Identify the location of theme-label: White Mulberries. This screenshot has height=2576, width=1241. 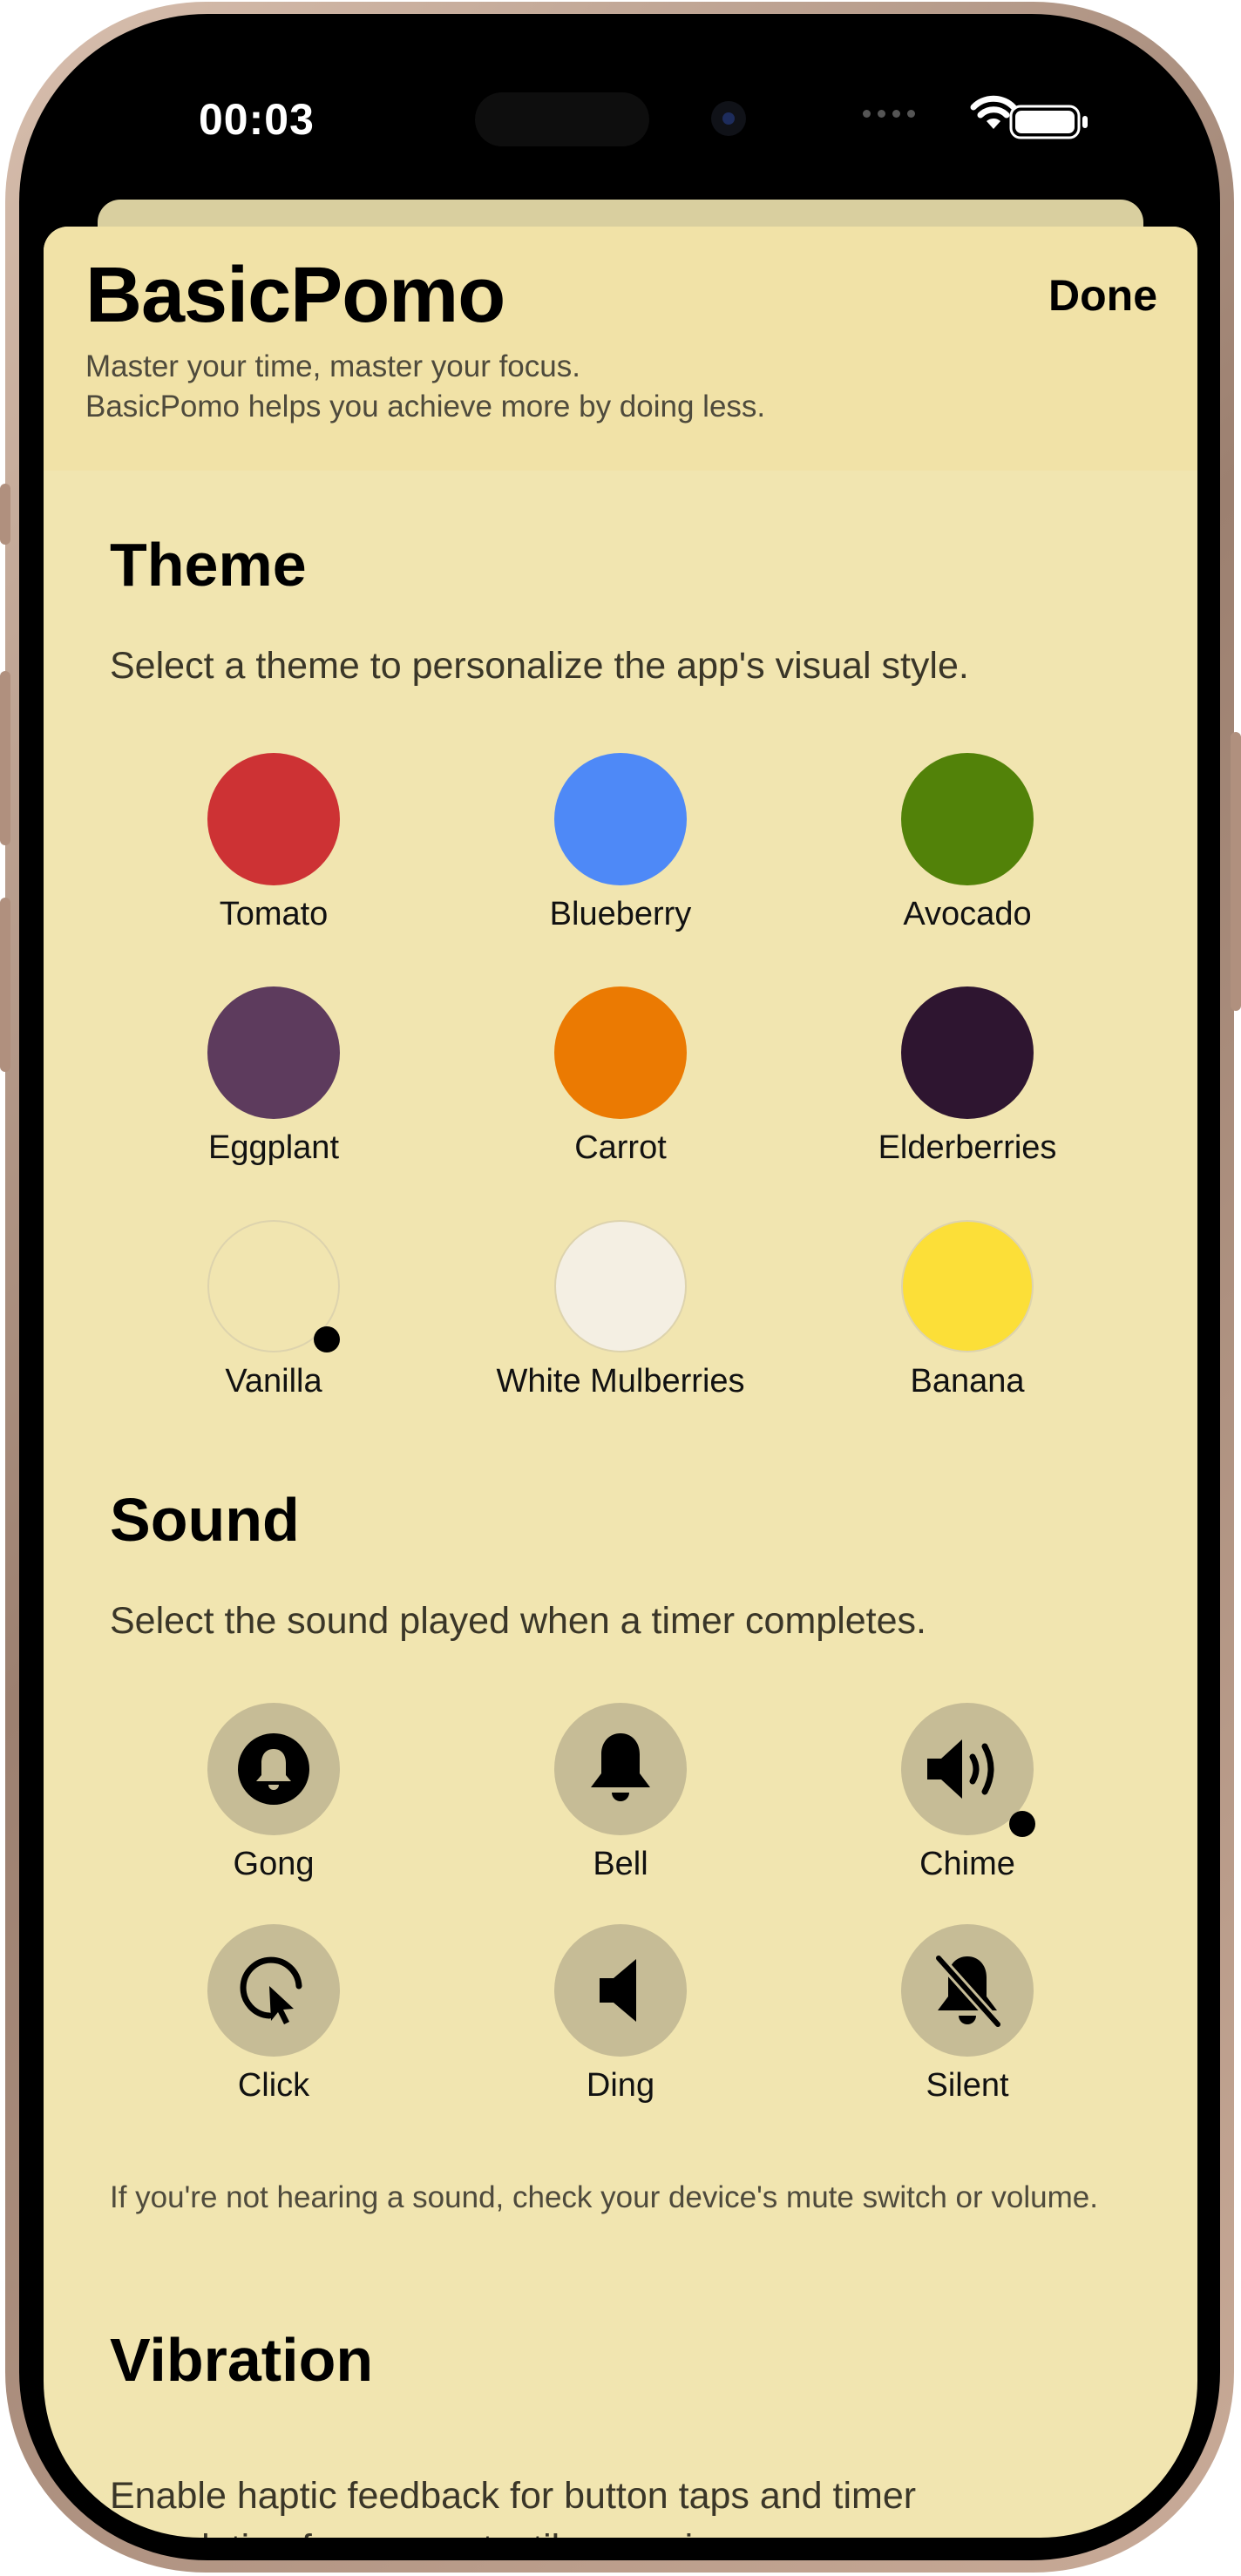
(620, 1381).